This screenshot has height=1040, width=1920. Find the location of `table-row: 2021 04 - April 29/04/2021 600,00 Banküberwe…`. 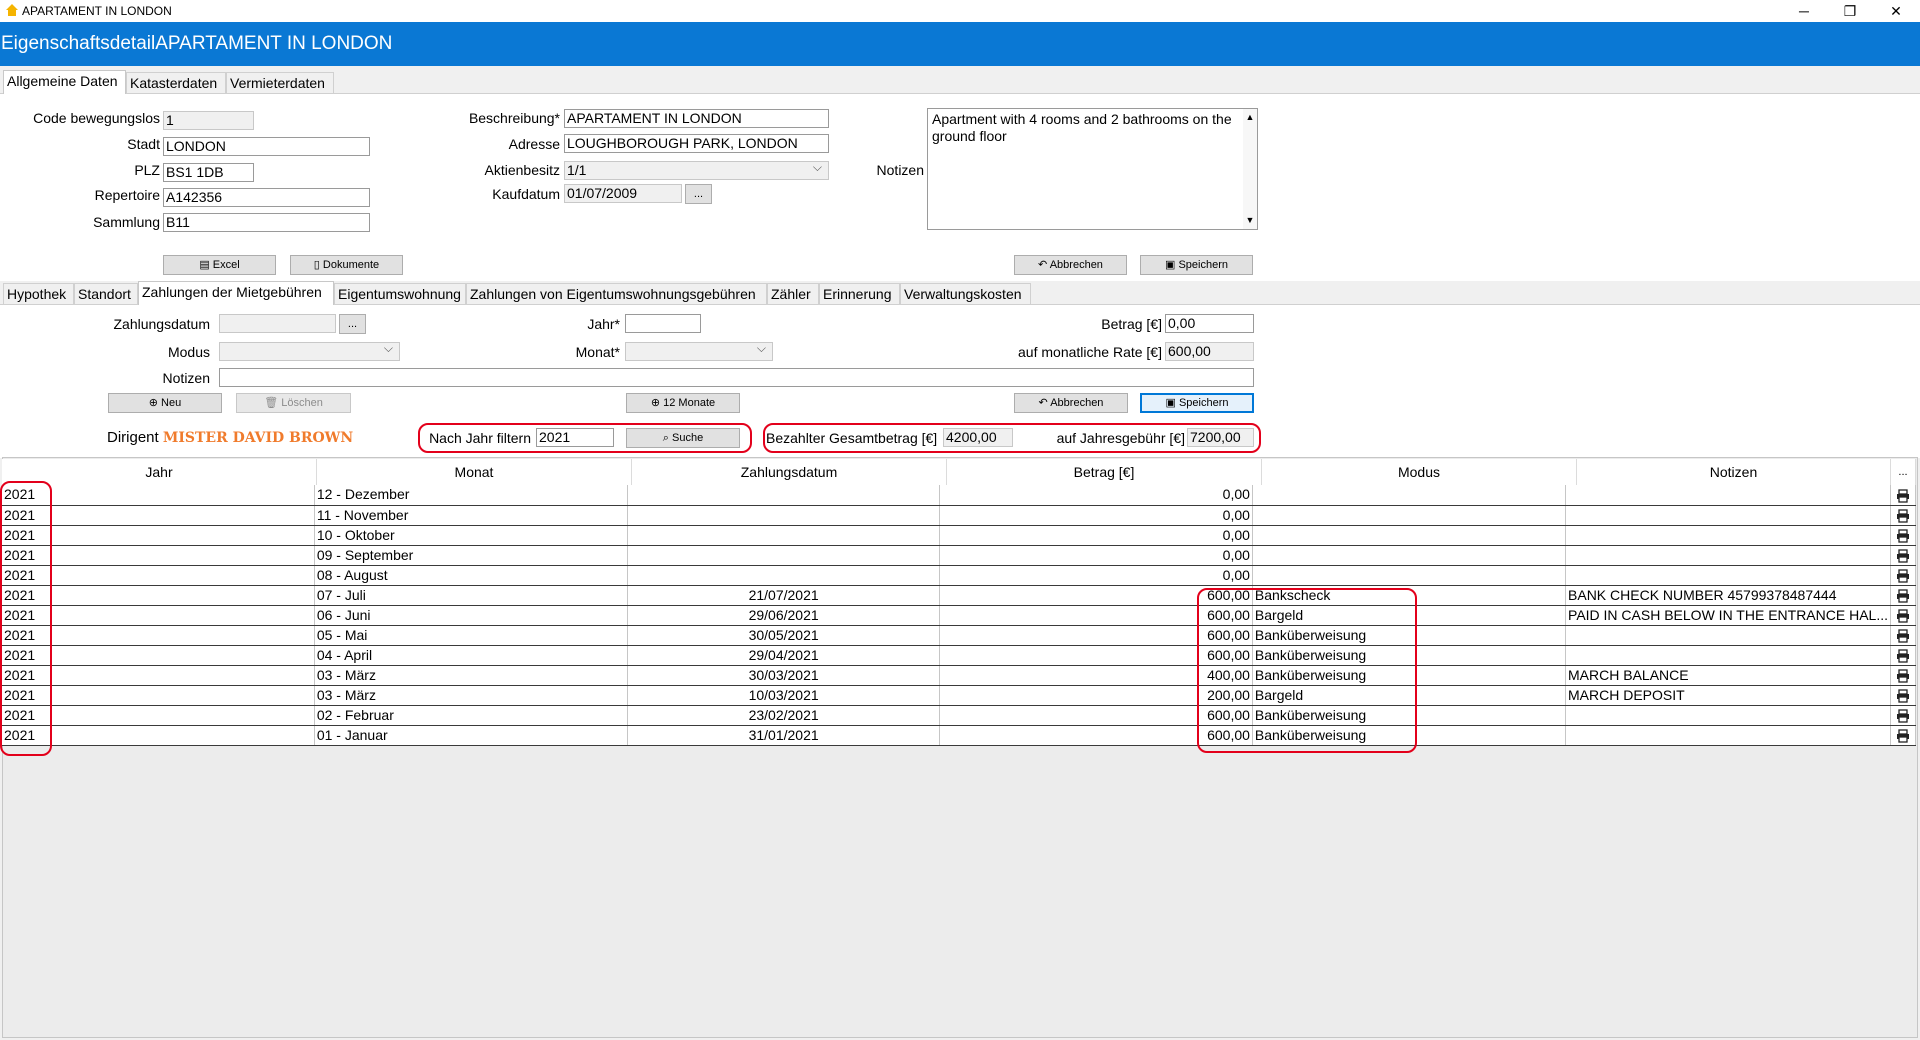

table-row: 2021 04 - April 29/04/2021 600,00 Banküberwe… is located at coordinates (959, 655).